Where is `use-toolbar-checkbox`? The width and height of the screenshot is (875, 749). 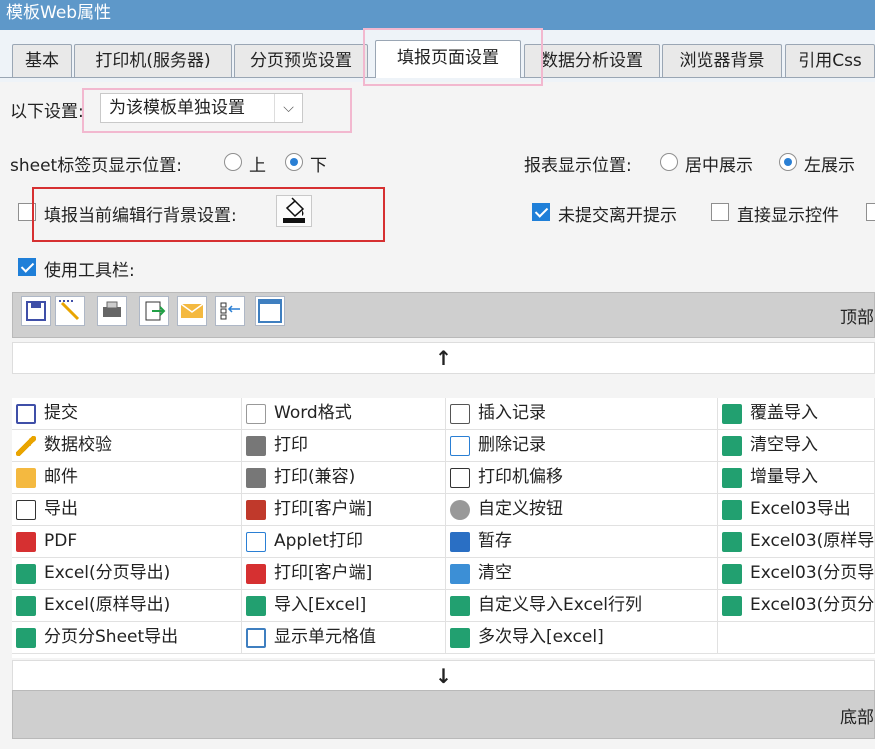 use-toolbar-checkbox is located at coordinates (27, 267).